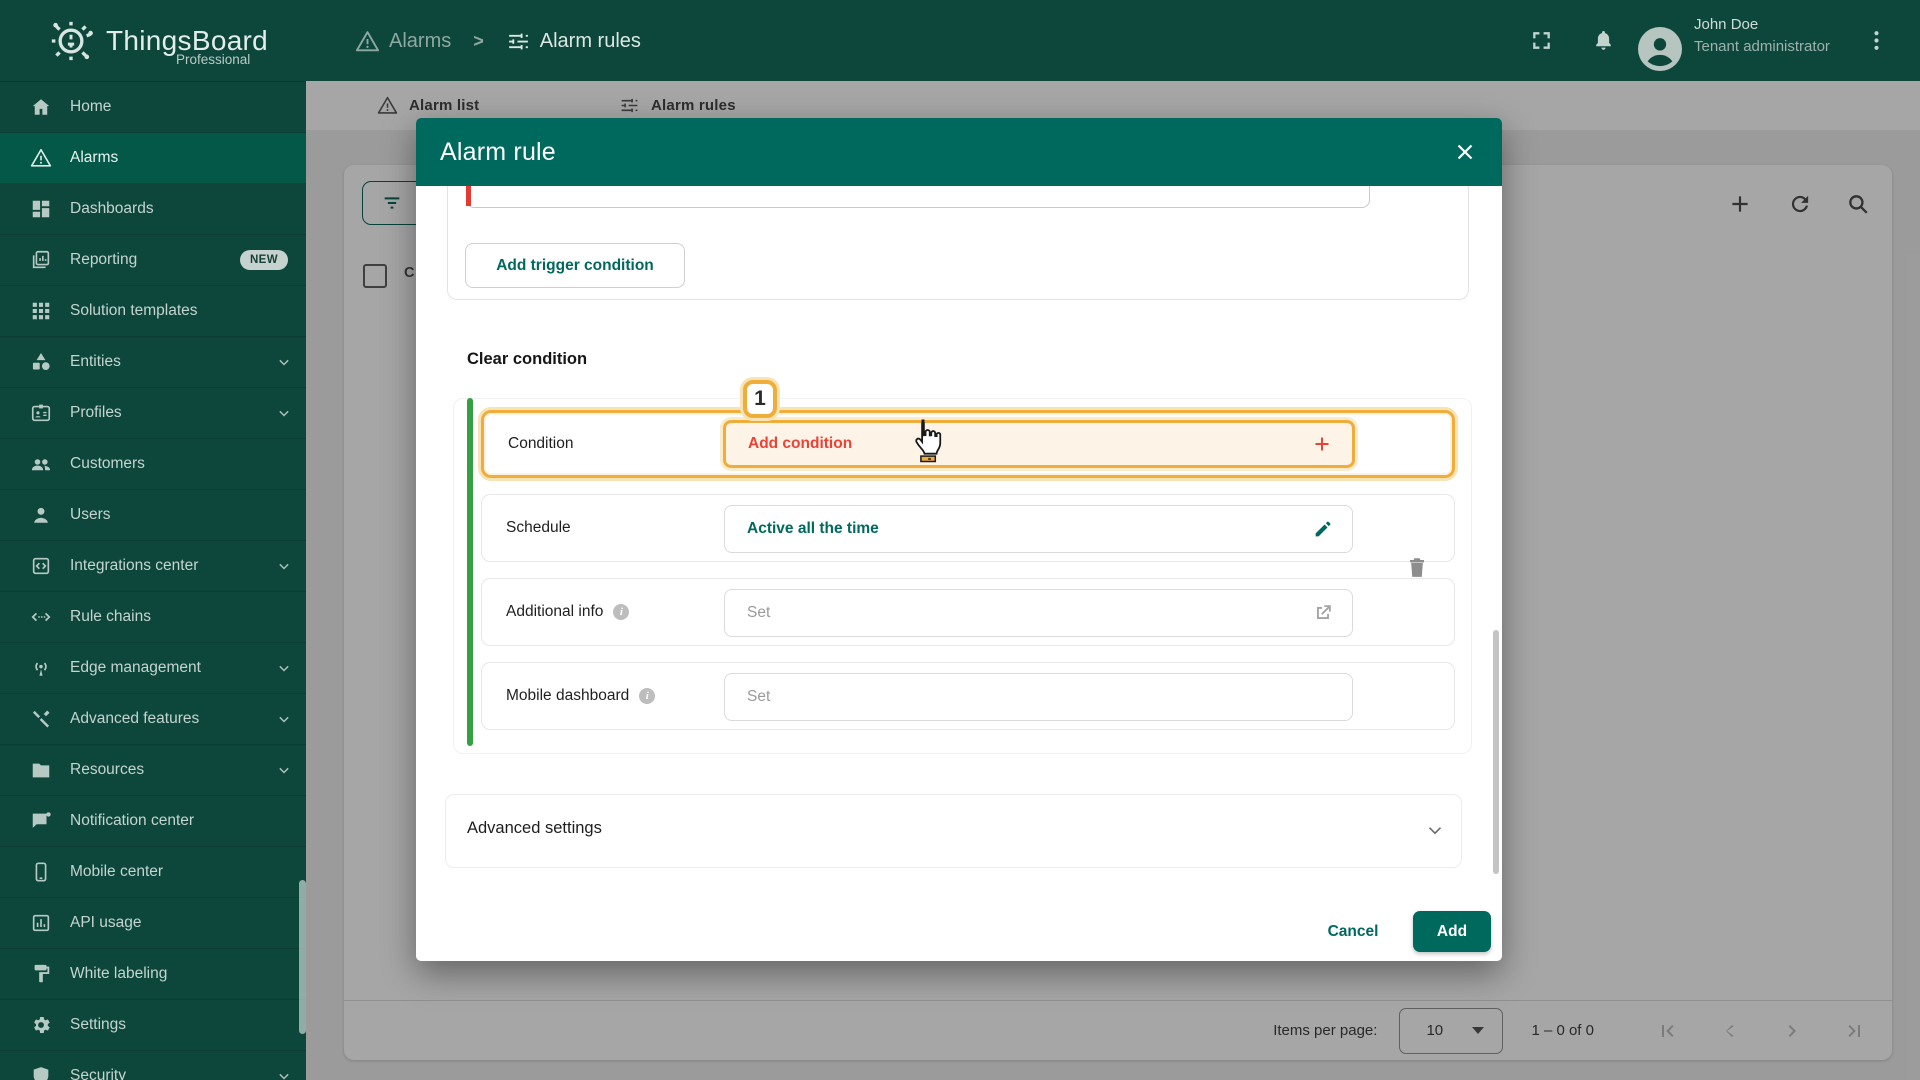 The image size is (1920, 1080). I want to click on gear-icon, so click(41, 1025).